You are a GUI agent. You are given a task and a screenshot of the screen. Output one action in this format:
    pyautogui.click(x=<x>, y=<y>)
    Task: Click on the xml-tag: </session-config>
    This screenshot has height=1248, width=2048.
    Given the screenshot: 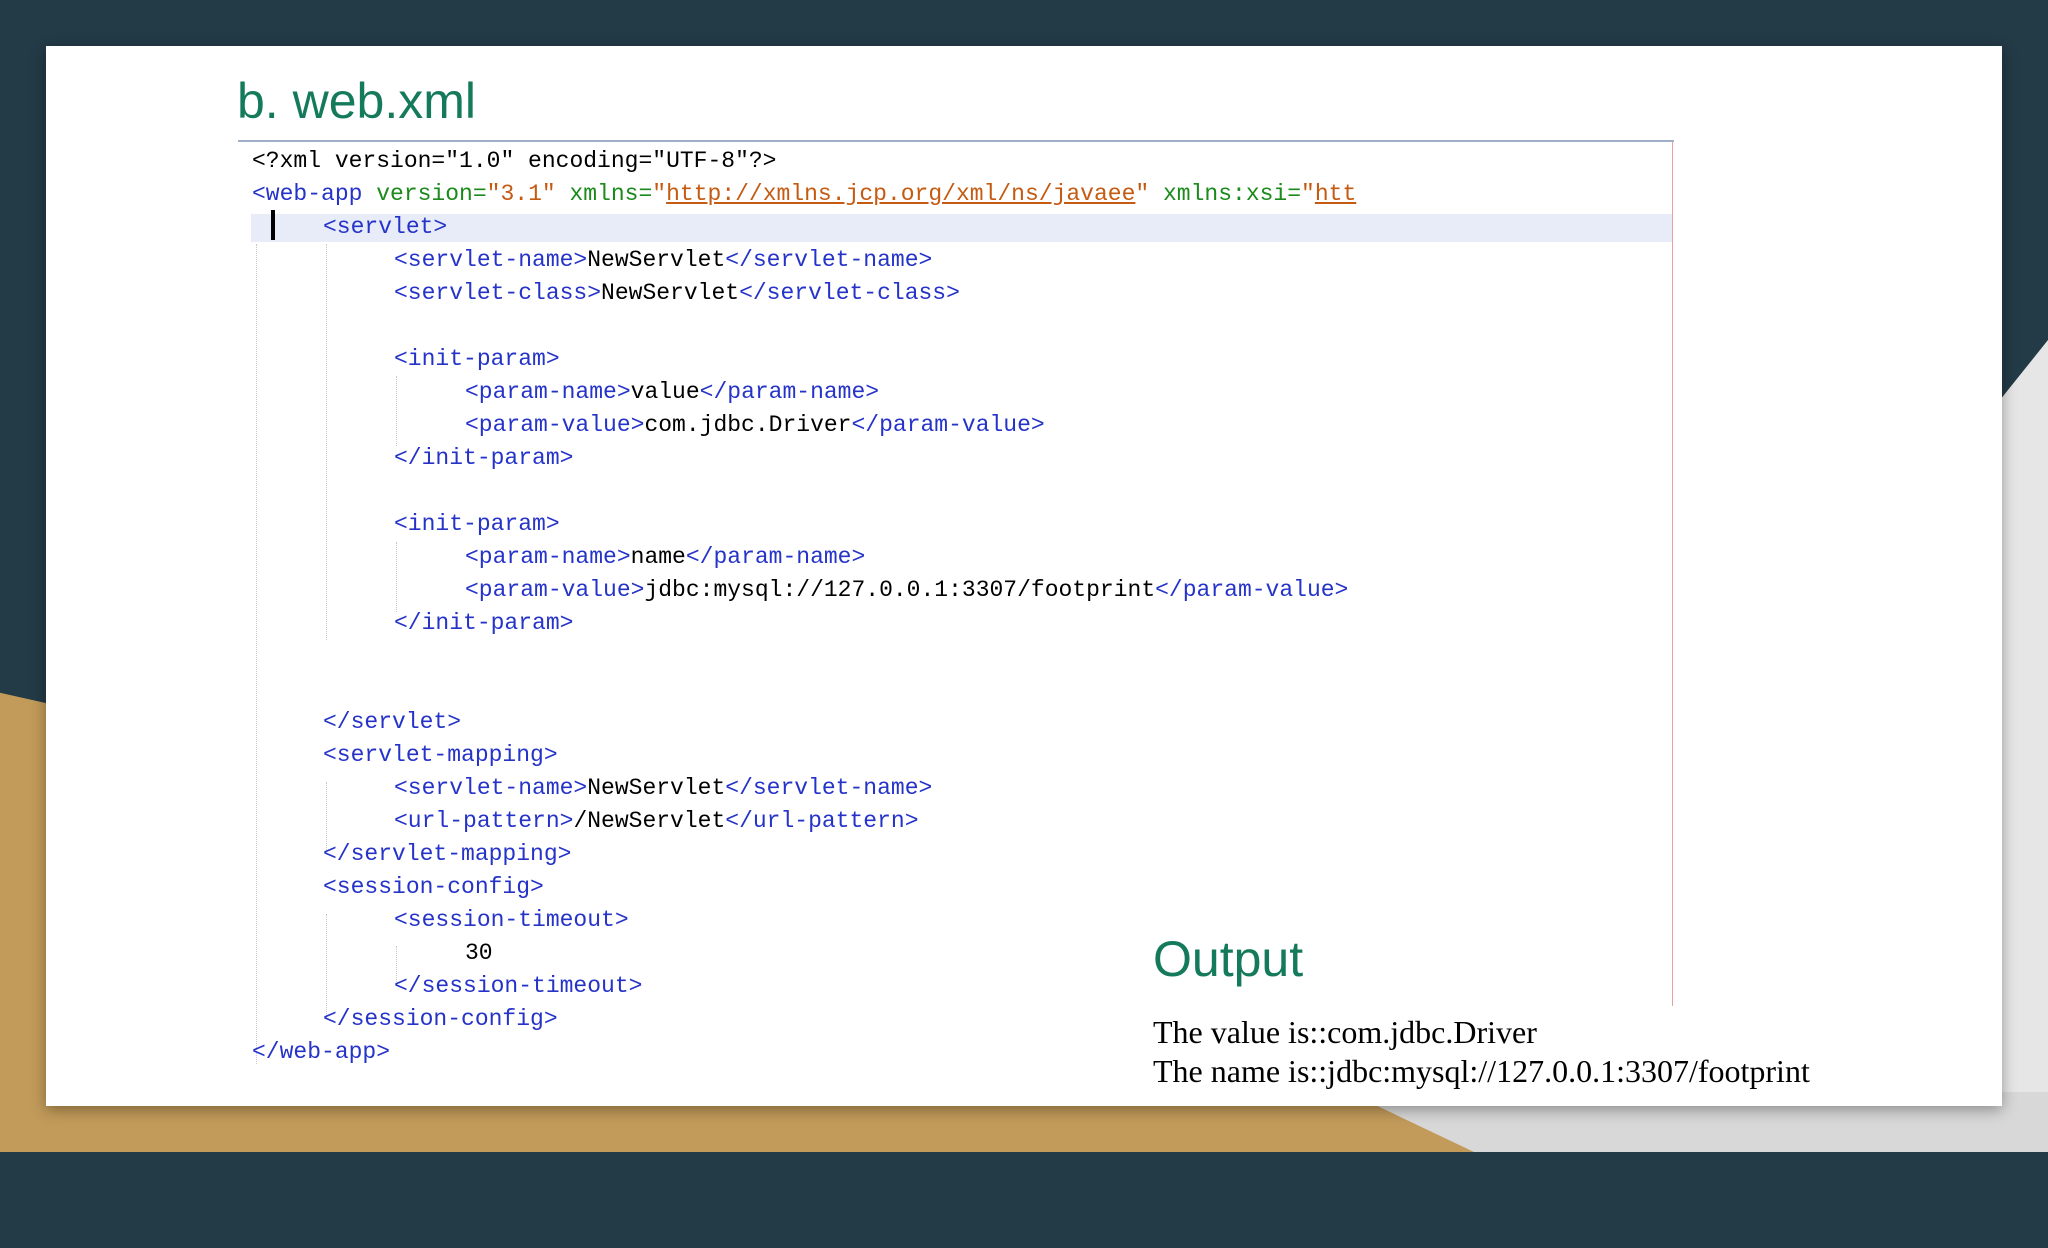 What is the action you would take?
    pyautogui.click(x=440, y=1019)
    